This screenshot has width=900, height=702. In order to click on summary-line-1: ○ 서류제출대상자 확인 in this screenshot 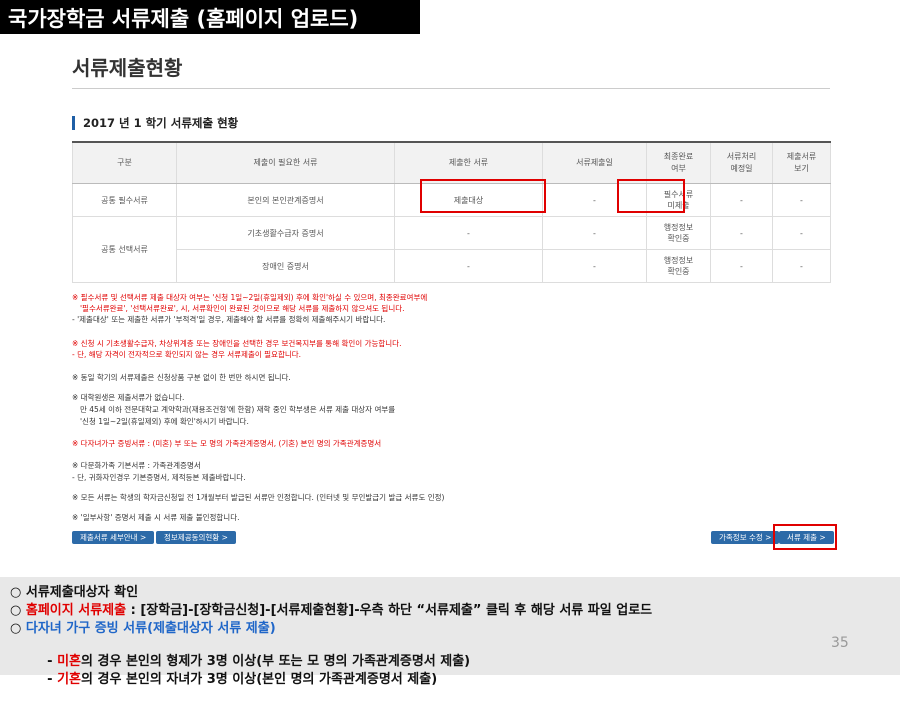, I will do `click(74, 592)`.